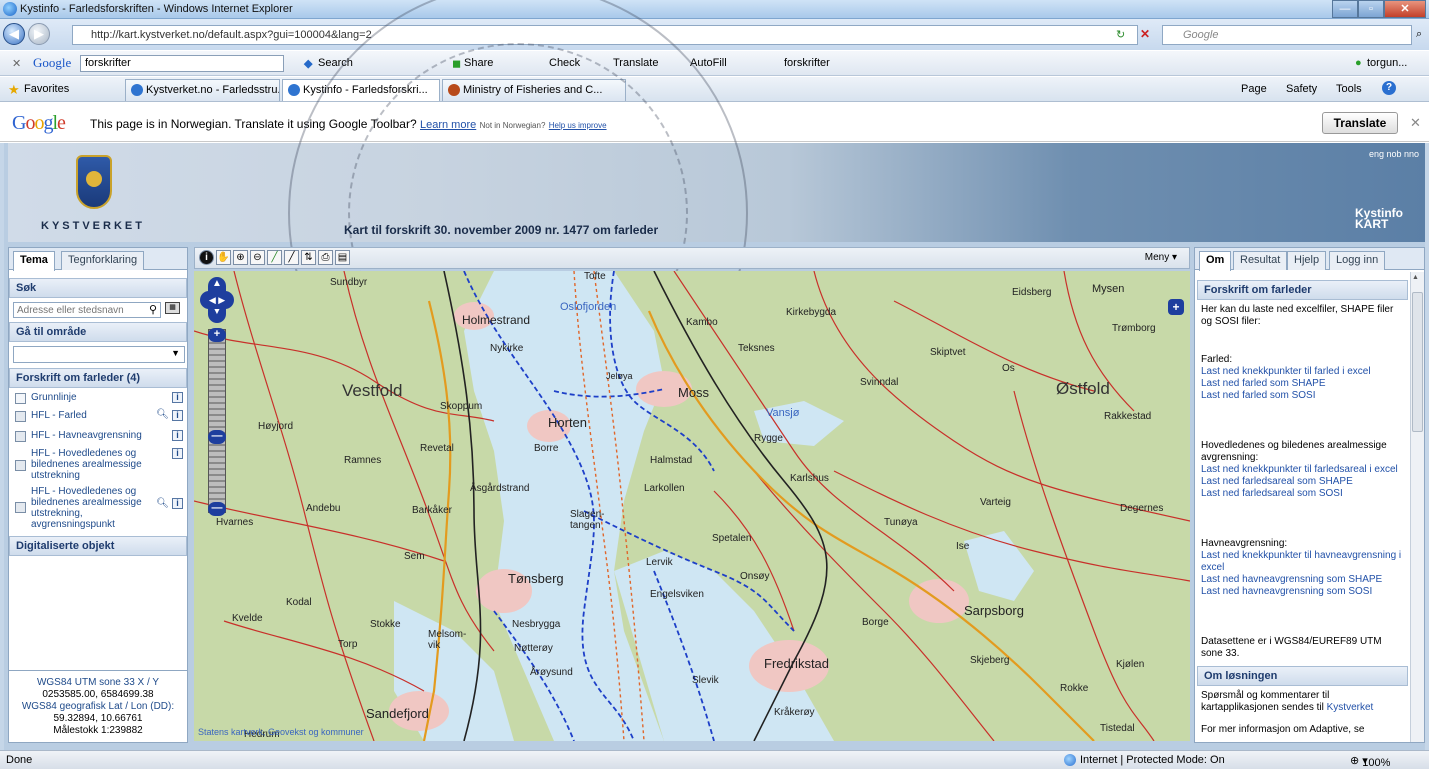 This screenshot has width=1429, height=769. I want to click on pan-control: ▲ ▼ ◀ ▶, so click(217, 300).